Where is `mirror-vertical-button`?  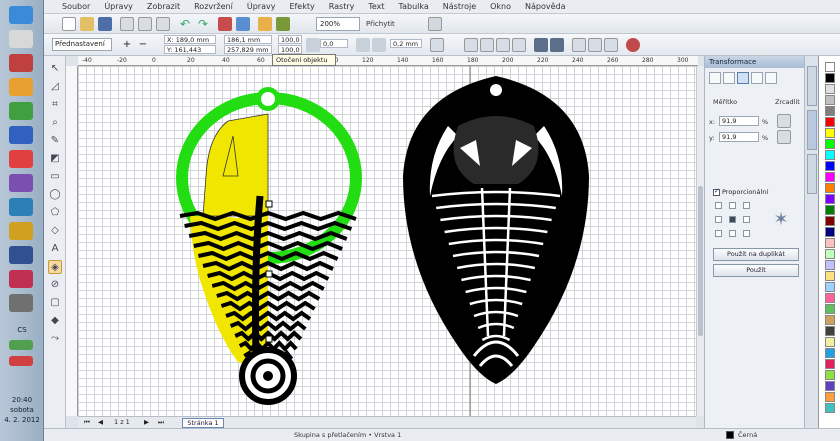 mirror-vertical-button is located at coordinates (784, 137).